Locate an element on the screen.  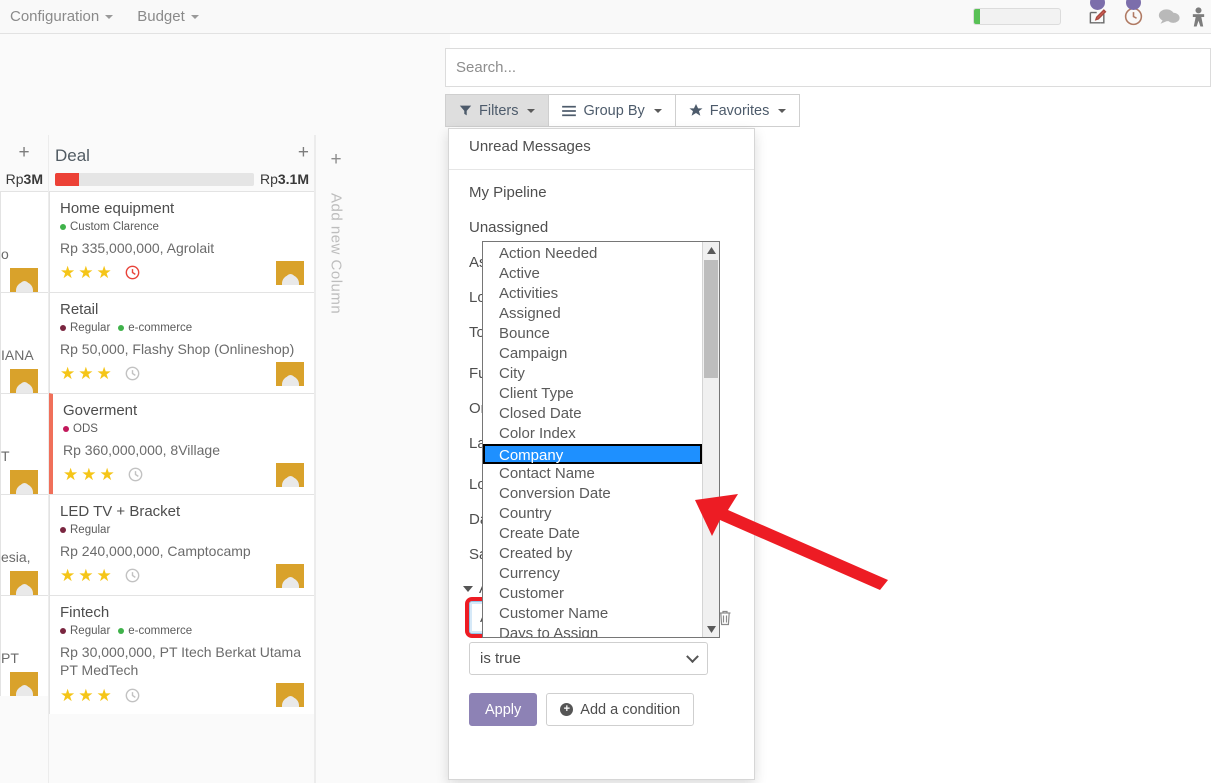
field-list-scrollbar is located at coordinates (710, 439).